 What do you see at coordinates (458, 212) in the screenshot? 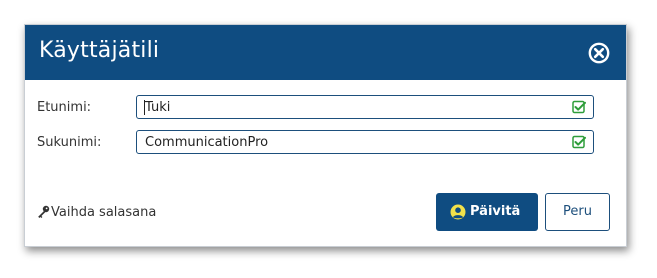
I see `user-circle-icon` at bounding box center [458, 212].